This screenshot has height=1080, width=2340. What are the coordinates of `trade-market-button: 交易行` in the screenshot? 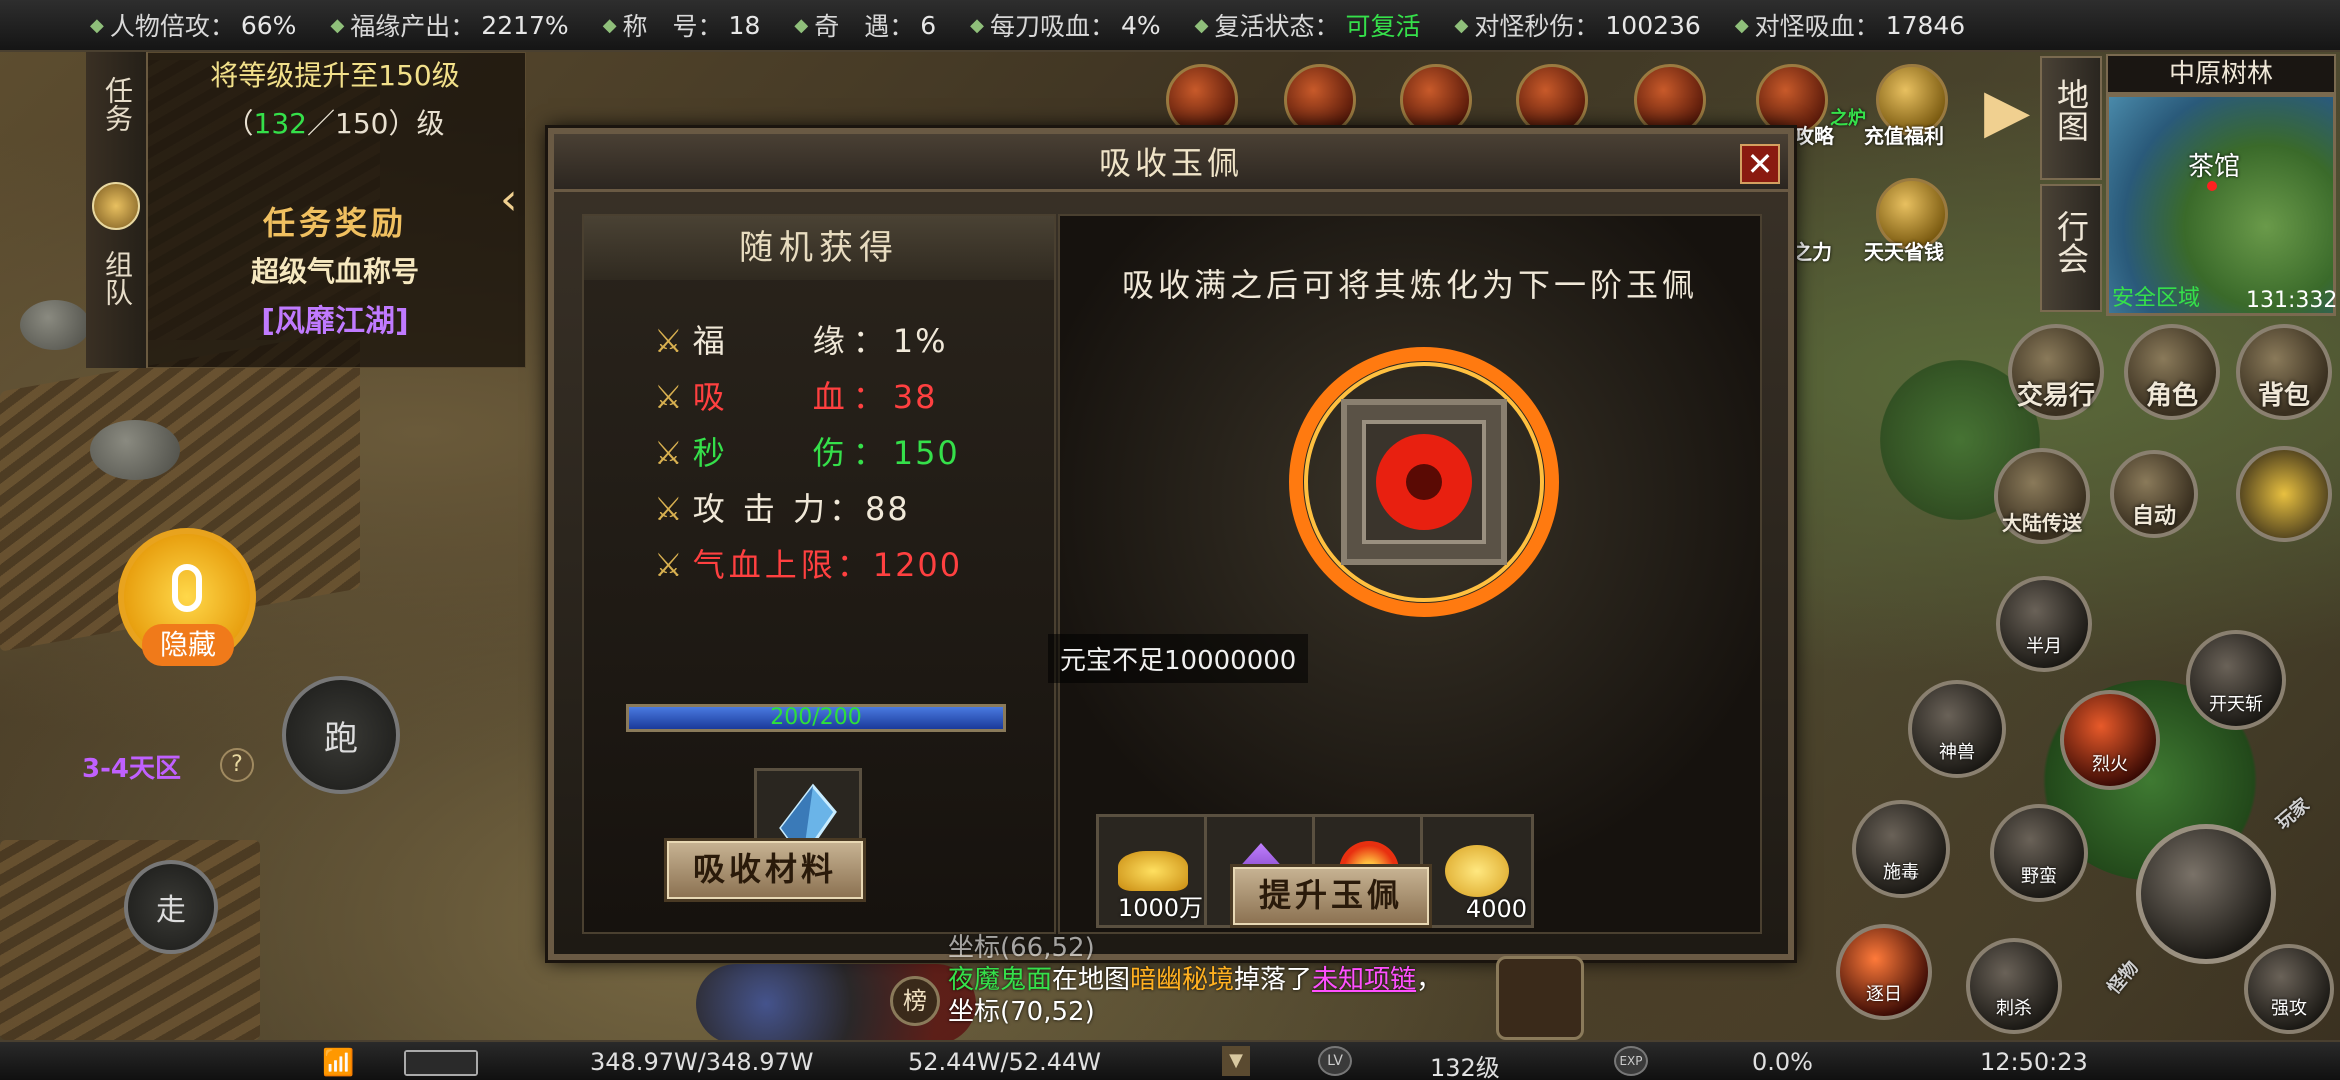 It's located at (2056, 372).